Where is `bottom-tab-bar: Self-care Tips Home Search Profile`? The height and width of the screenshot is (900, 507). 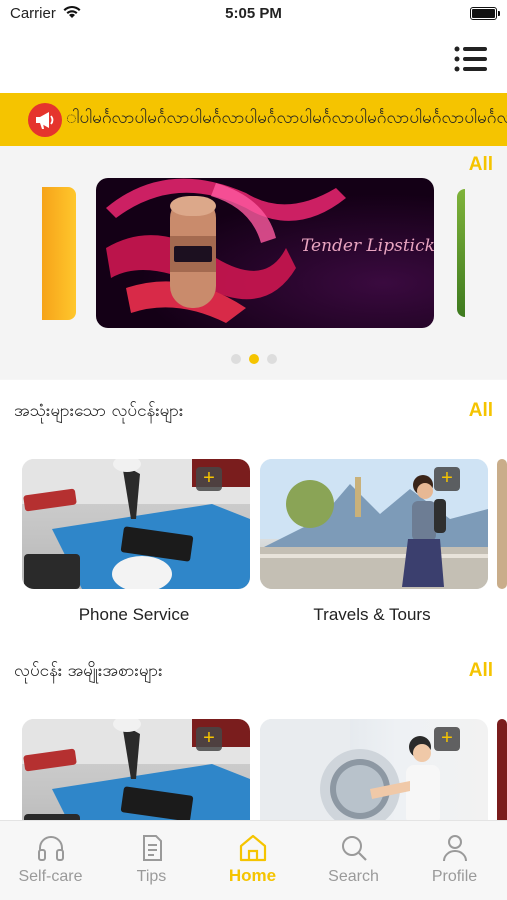
bottom-tab-bar: Self-care Tips Home Search Profile is located at coordinates (253, 860).